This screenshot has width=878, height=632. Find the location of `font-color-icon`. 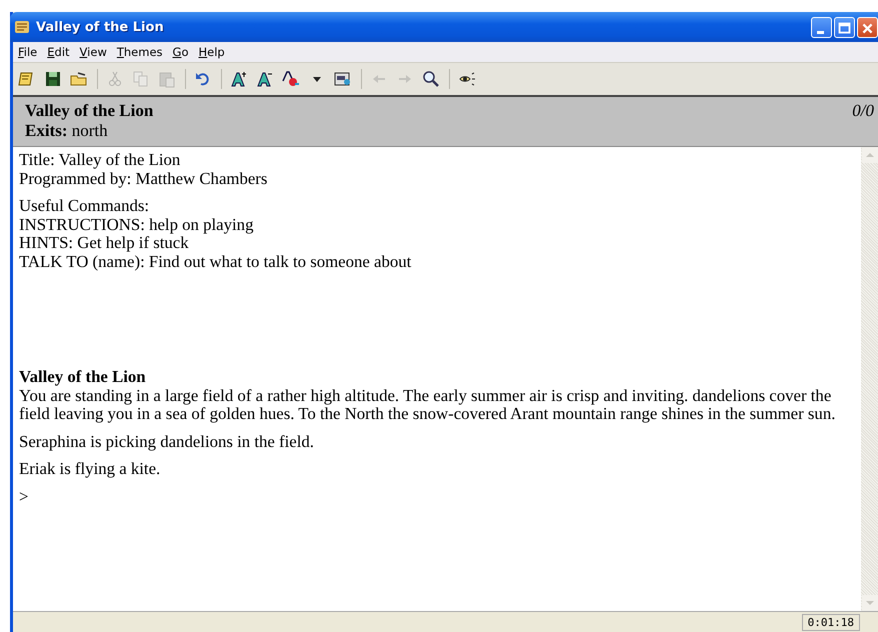

font-color-icon is located at coordinates (291, 79).